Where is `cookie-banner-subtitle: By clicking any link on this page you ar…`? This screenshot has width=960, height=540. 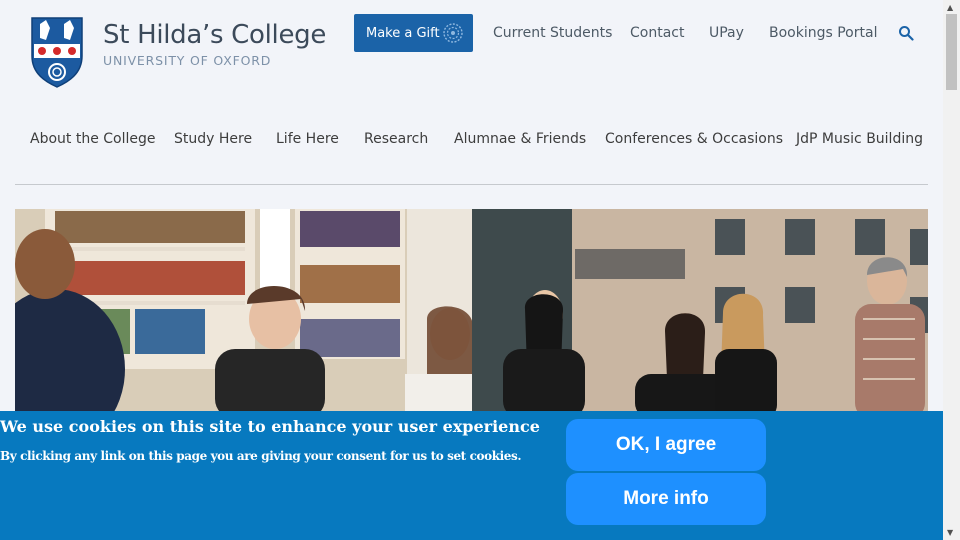
cookie-banner-subtitle: By clicking any link on this page you ar… is located at coordinates (261, 456).